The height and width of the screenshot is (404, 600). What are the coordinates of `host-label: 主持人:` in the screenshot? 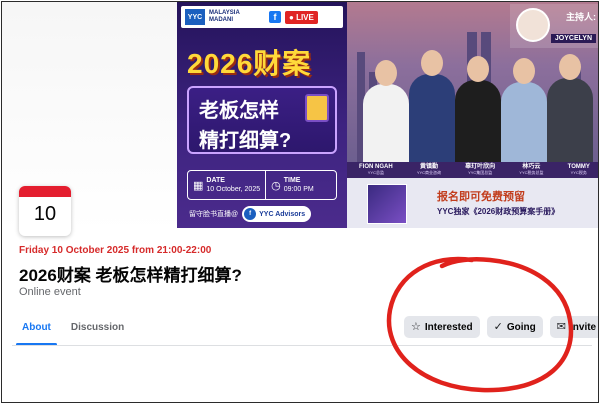 It's located at (581, 17).